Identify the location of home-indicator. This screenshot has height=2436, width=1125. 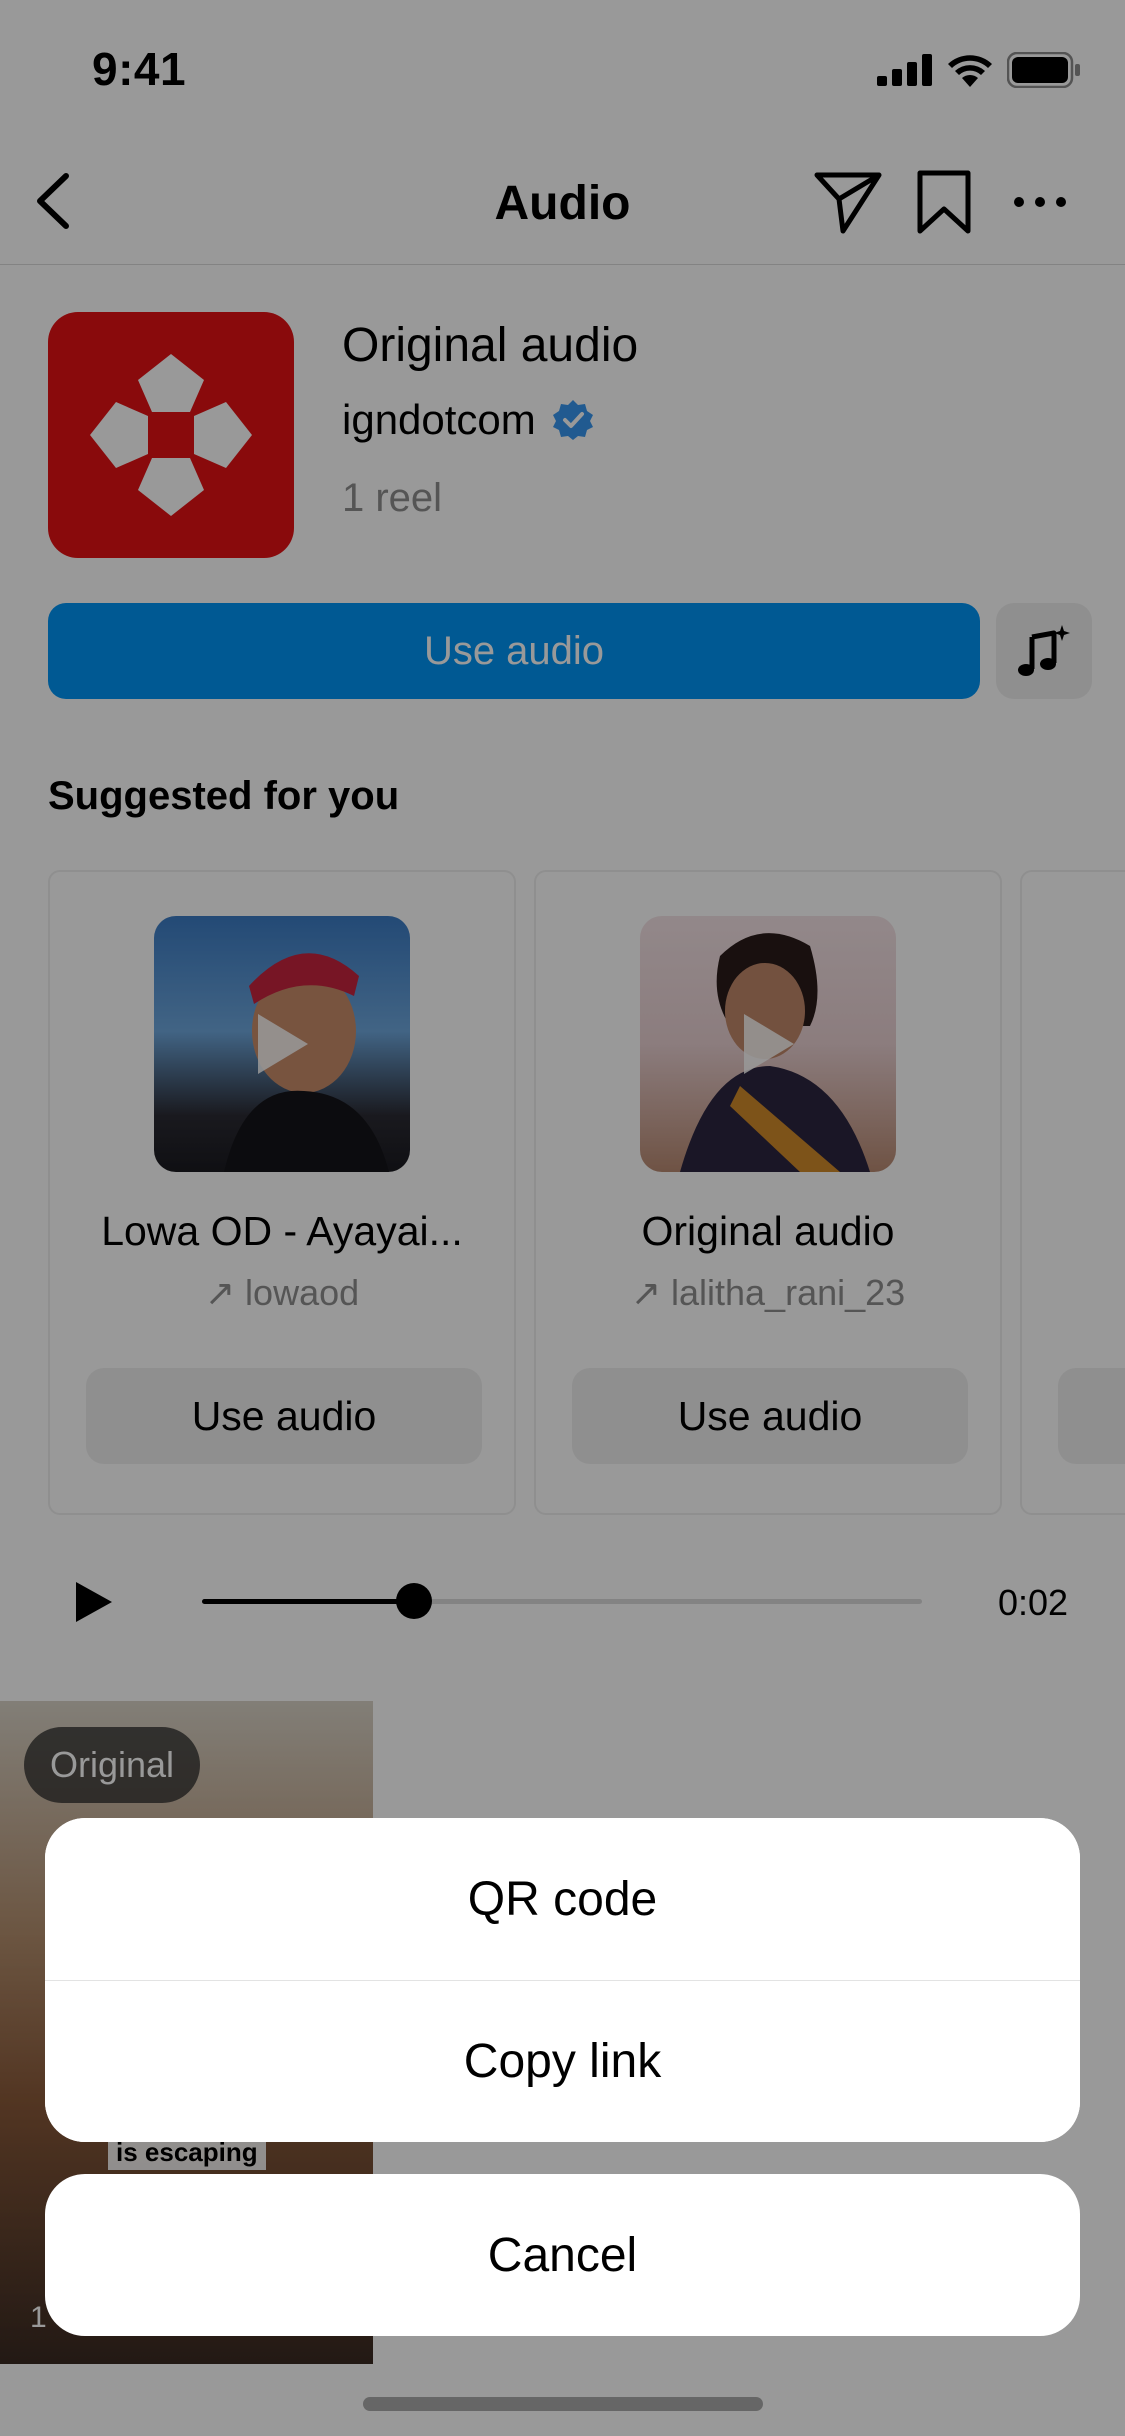
(563, 2404).